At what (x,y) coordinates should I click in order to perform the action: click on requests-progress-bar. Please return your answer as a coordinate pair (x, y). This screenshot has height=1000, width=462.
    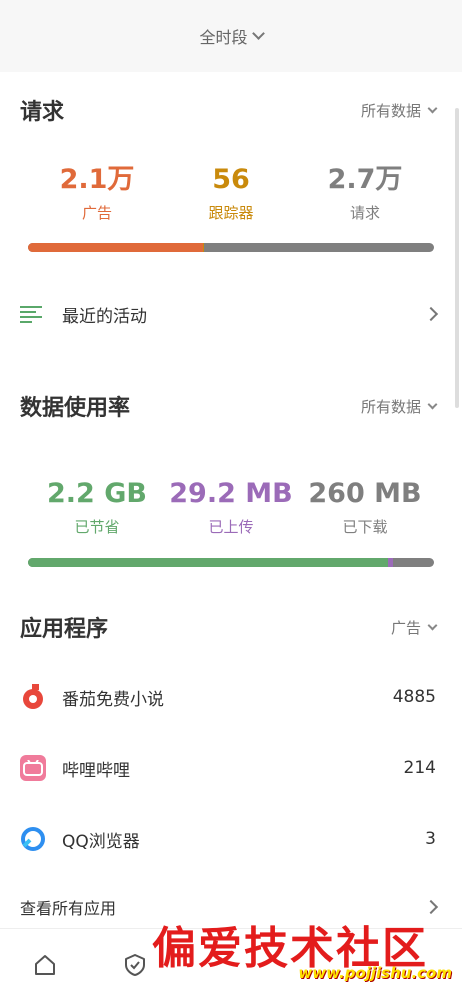
    Looking at the image, I should click on (231, 247).